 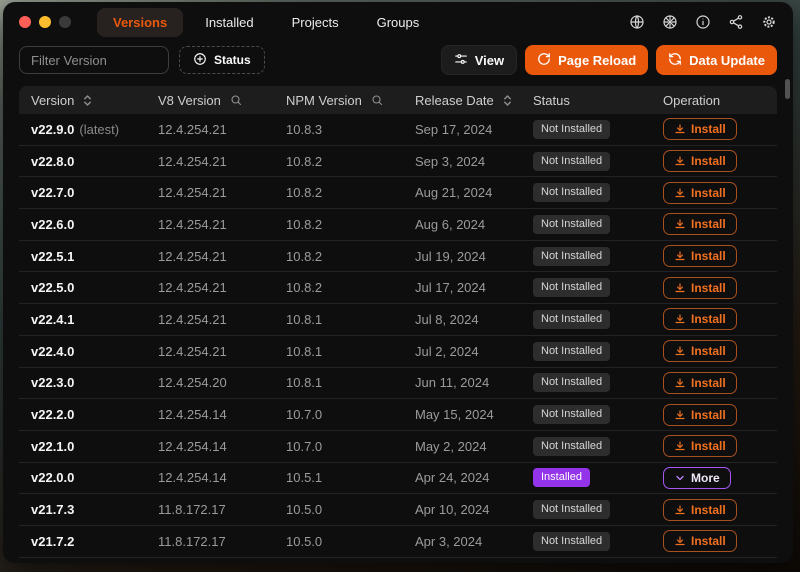 I want to click on rotate-cw-icon, so click(x=544, y=60).